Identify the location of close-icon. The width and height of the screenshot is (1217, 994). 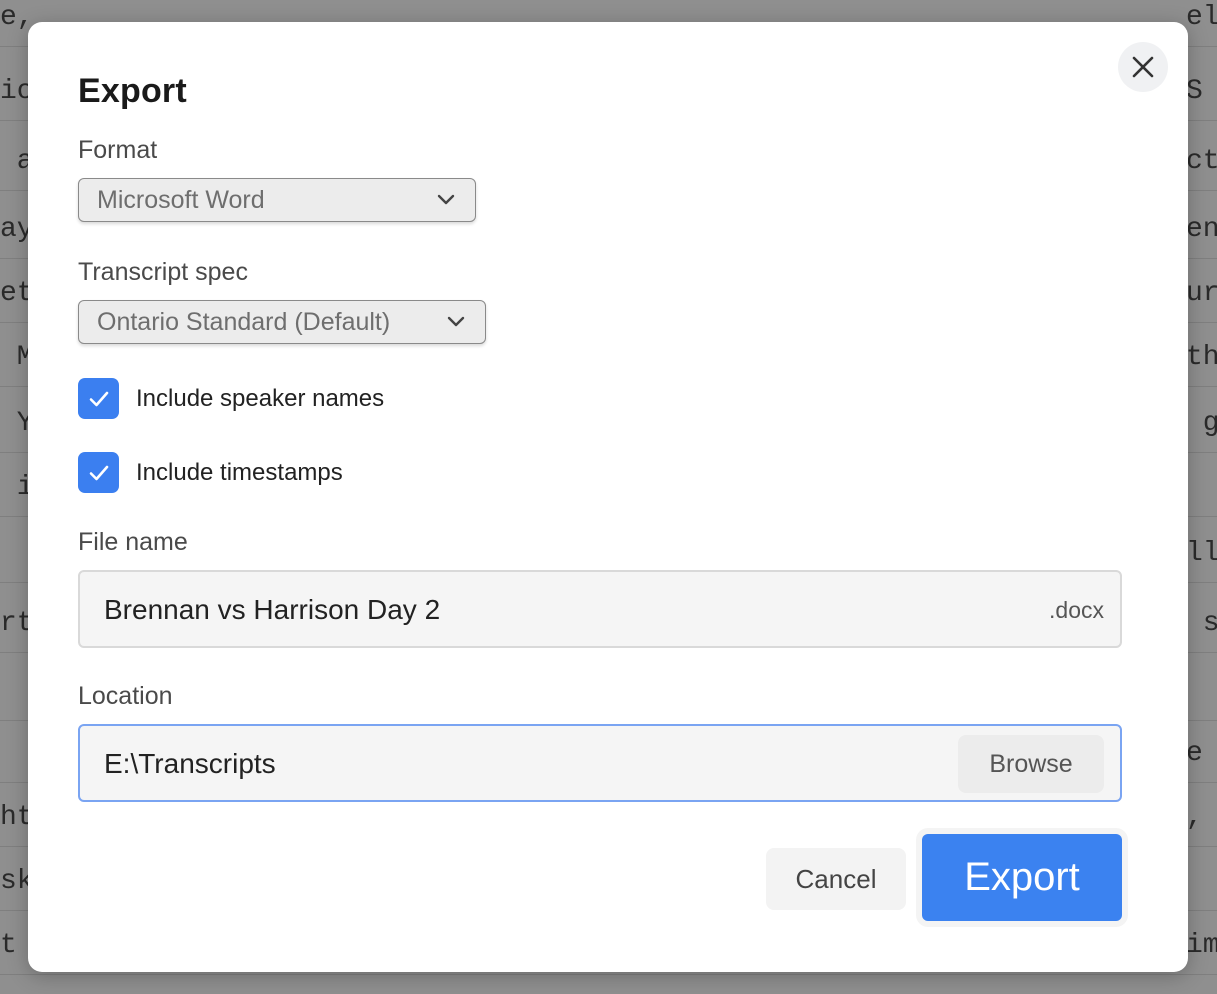
(1143, 67).